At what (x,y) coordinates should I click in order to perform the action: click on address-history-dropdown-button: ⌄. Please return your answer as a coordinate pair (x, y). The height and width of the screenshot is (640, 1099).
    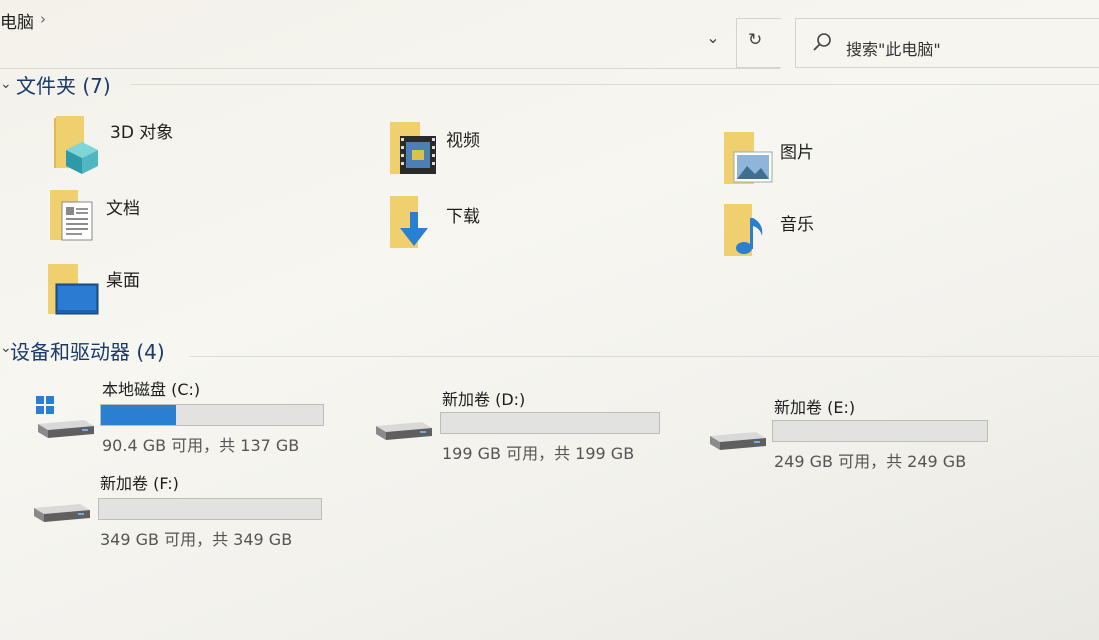
    Looking at the image, I should click on (713, 41).